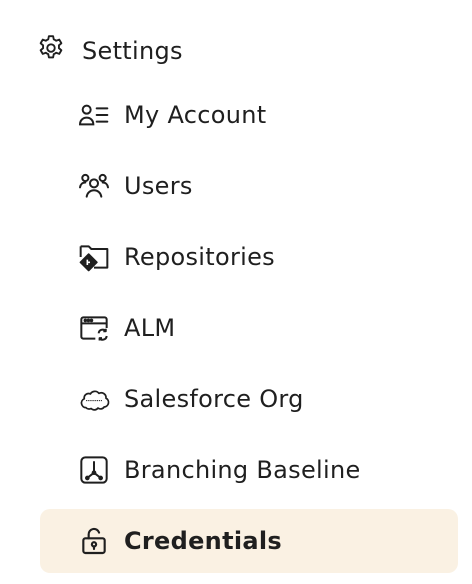 The image size is (472, 584). Describe the element at coordinates (94, 399) in the screenshot. I see `salesforce-cloud-icon` at that location.